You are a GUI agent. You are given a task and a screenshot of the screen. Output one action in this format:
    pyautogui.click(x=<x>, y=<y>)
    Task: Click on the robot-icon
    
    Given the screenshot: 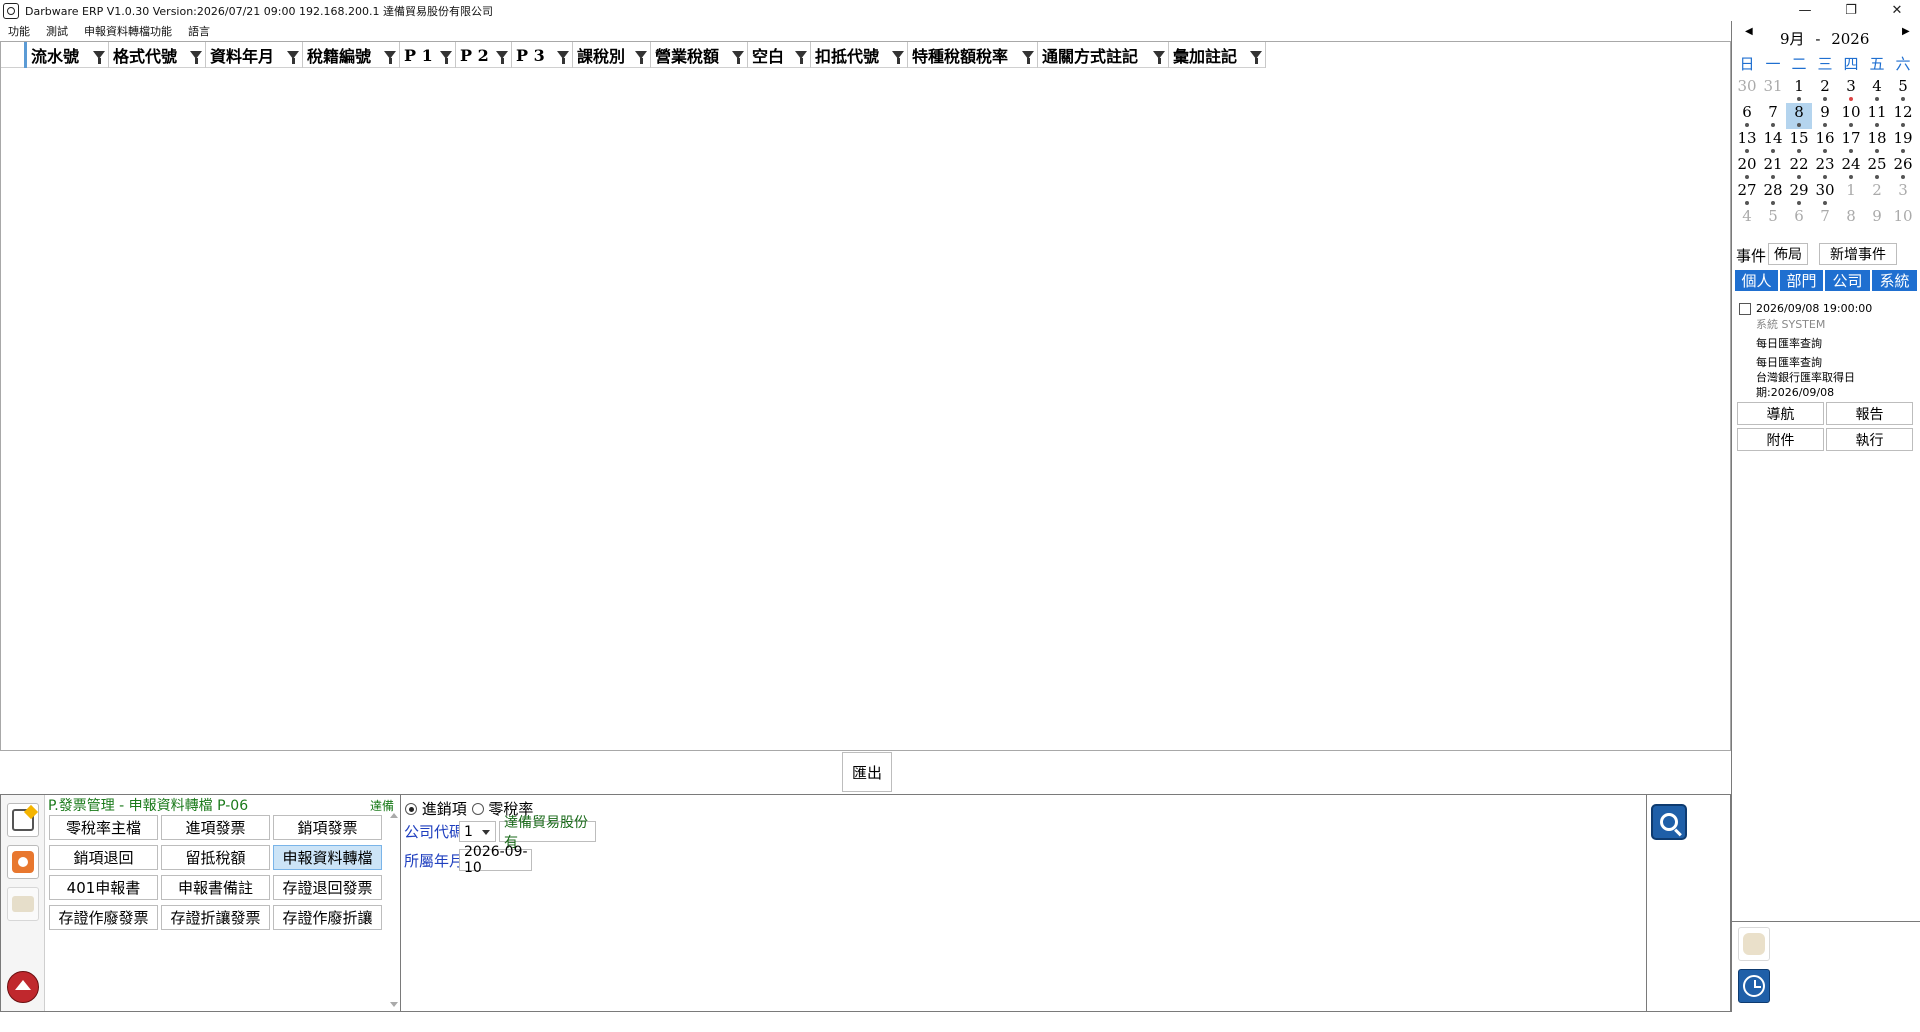 What is the action you would take?
    pyautogui.click(x=1754, y=944)
    